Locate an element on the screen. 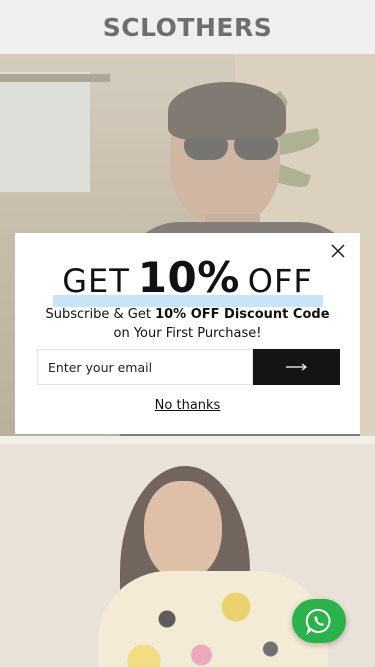 The image size is (375, 667). email-input is located at coordinates (145, 367).